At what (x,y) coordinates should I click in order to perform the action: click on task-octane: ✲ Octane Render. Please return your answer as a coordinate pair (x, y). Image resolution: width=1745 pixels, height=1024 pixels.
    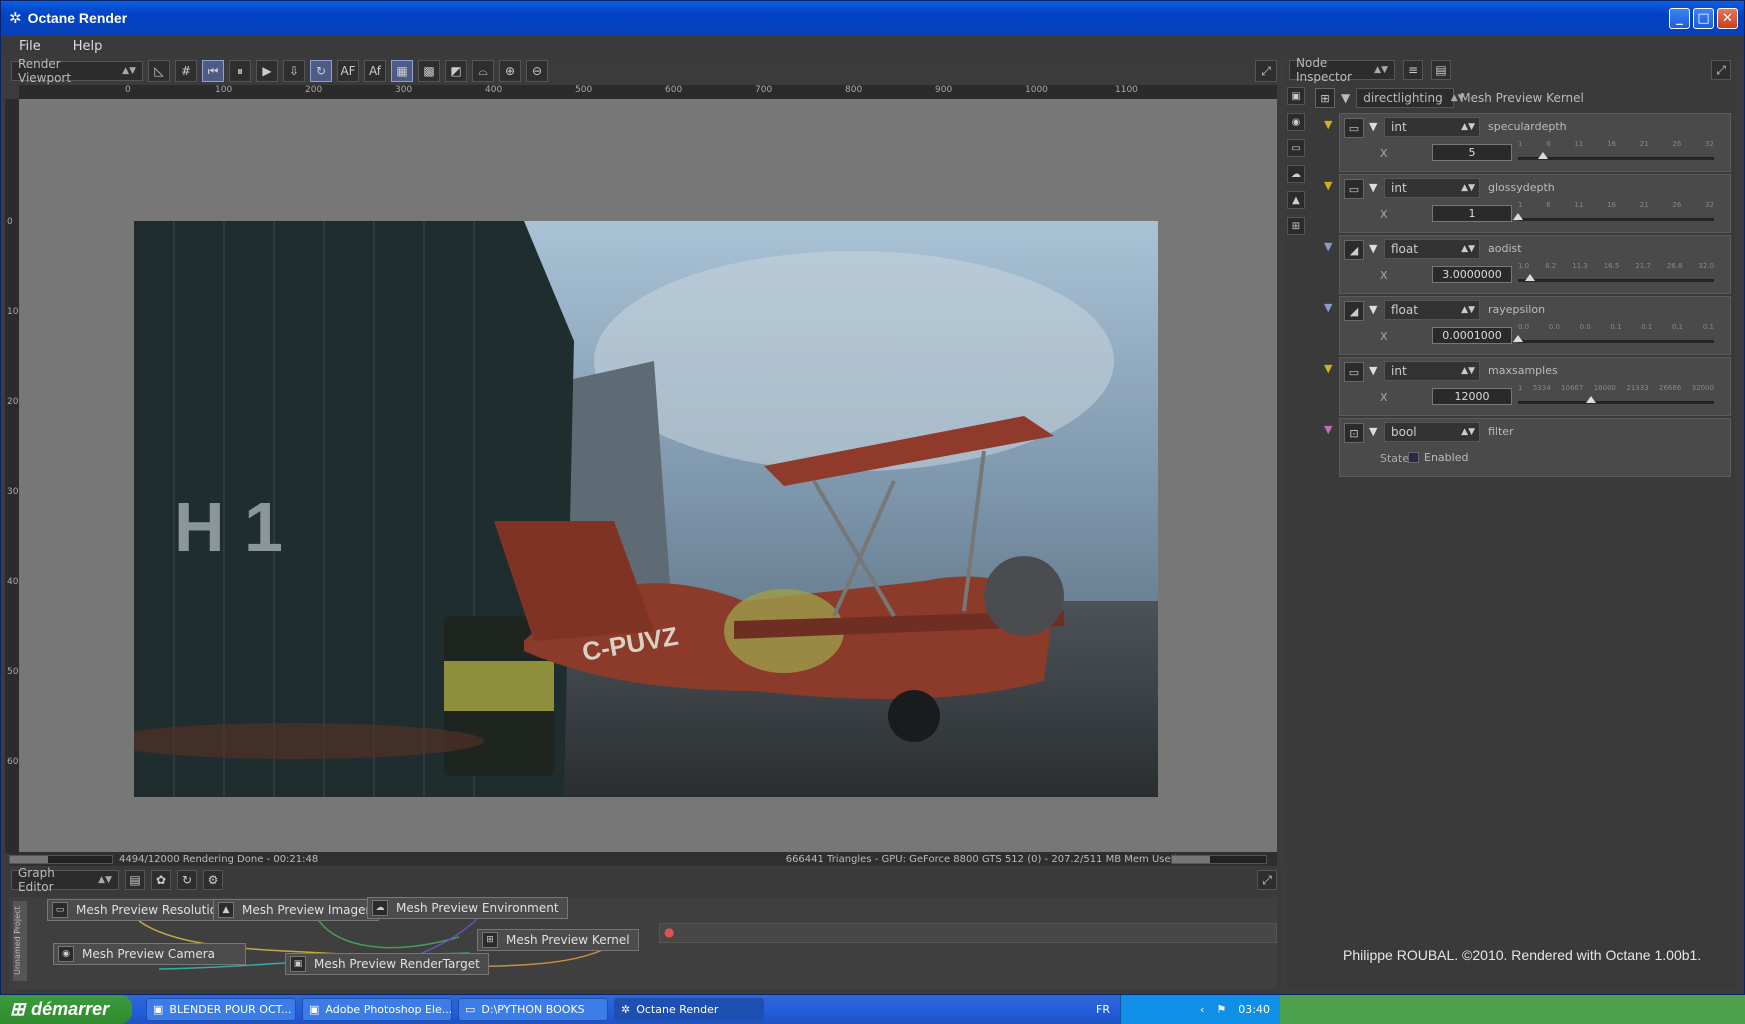
    Looking at the image, I should click on (689, 1009).